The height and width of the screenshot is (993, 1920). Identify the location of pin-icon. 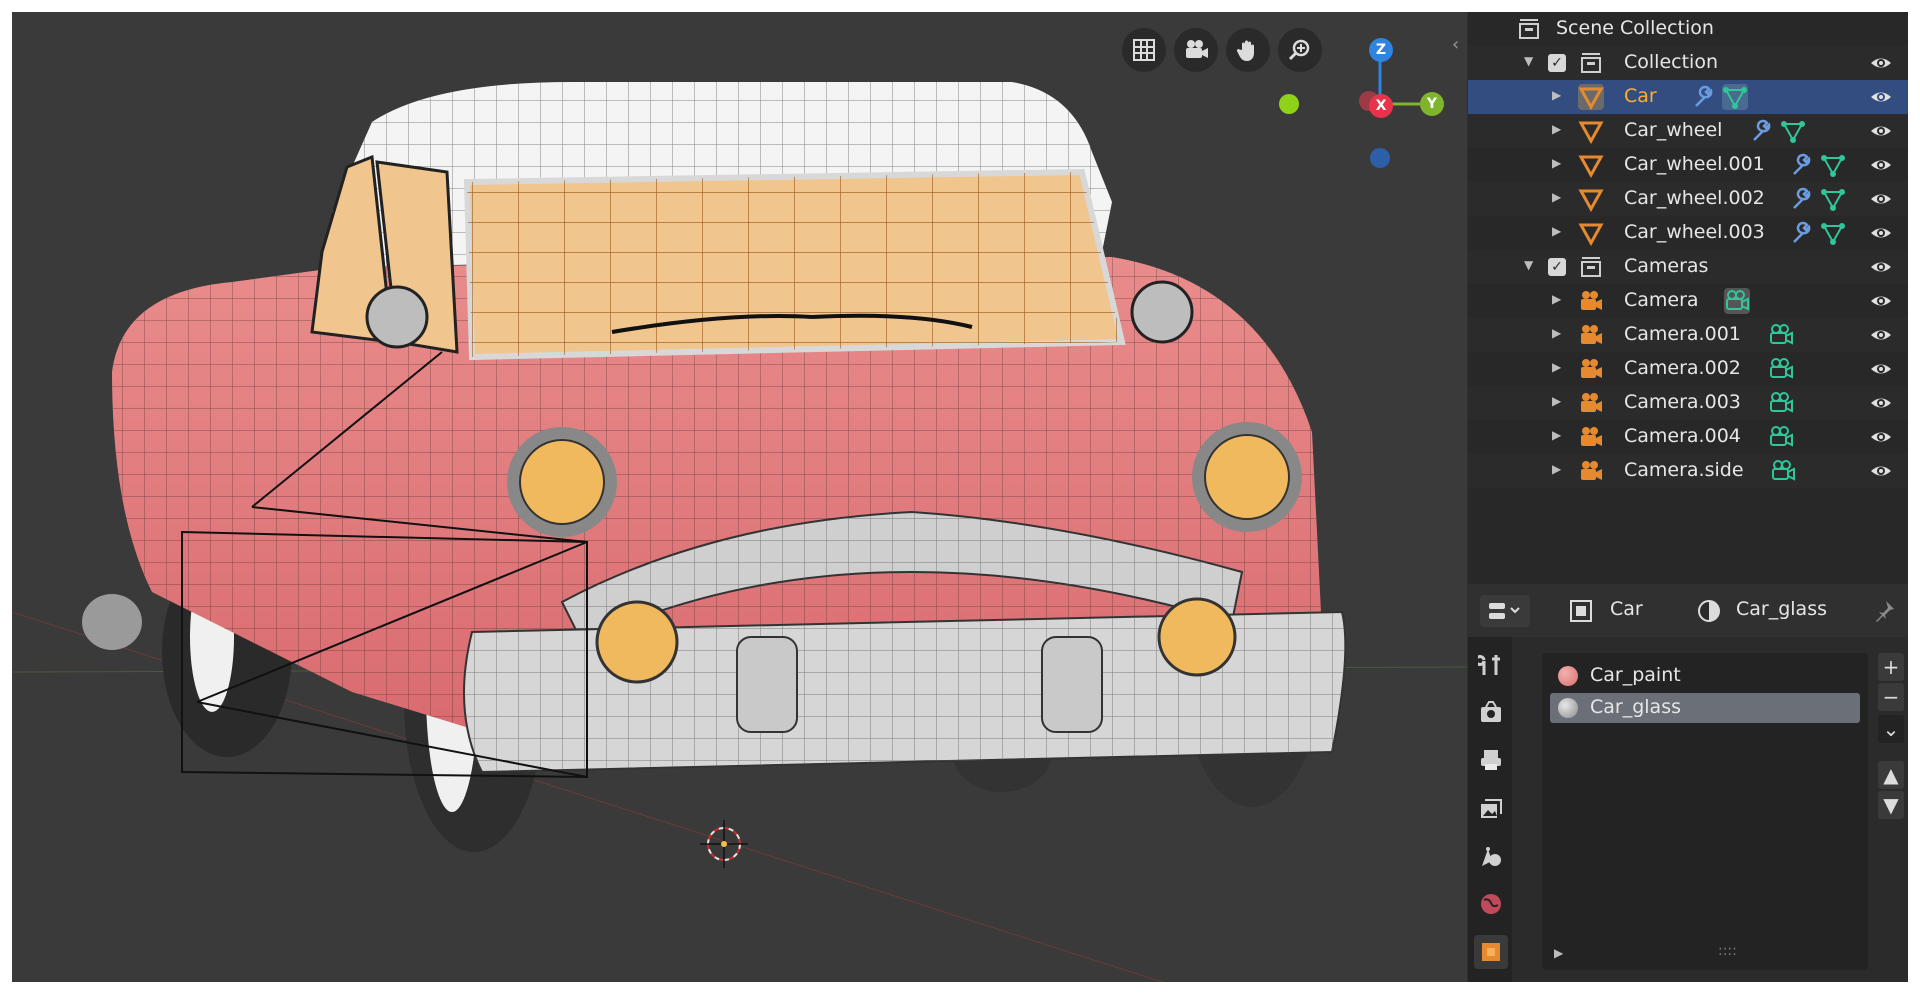
(1884, 611).